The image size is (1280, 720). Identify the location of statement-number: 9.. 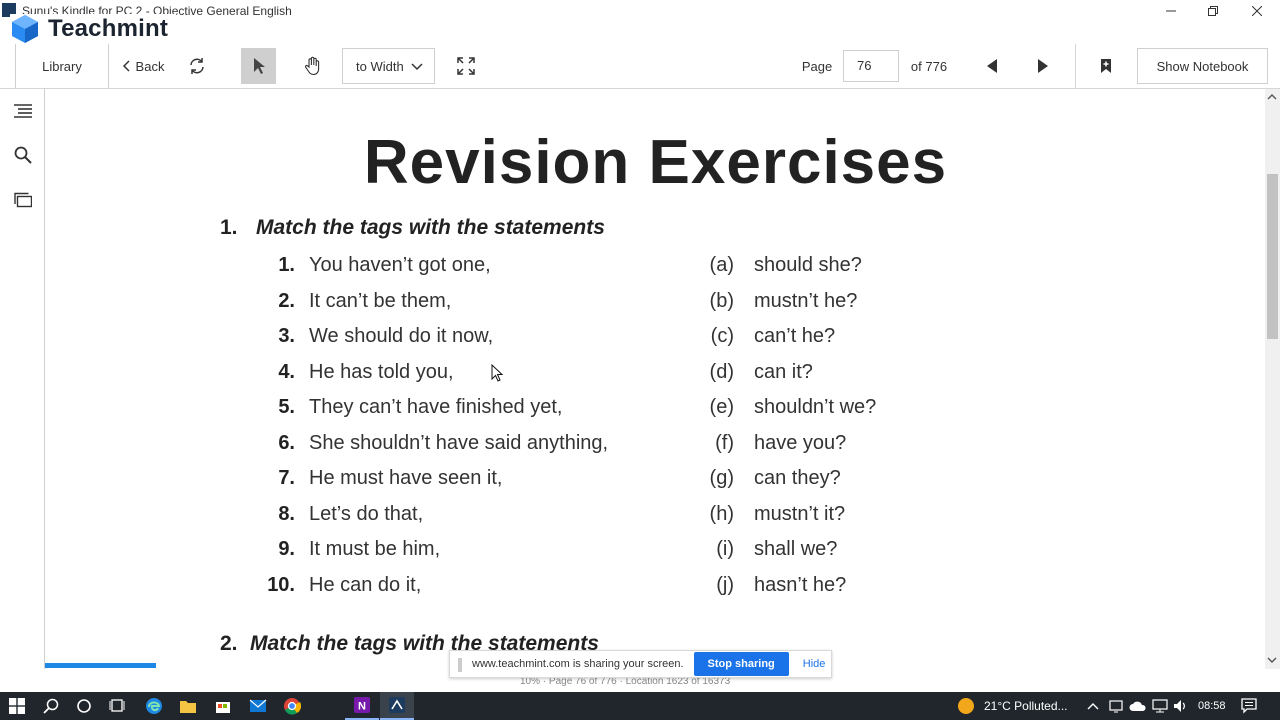
(286, 549).